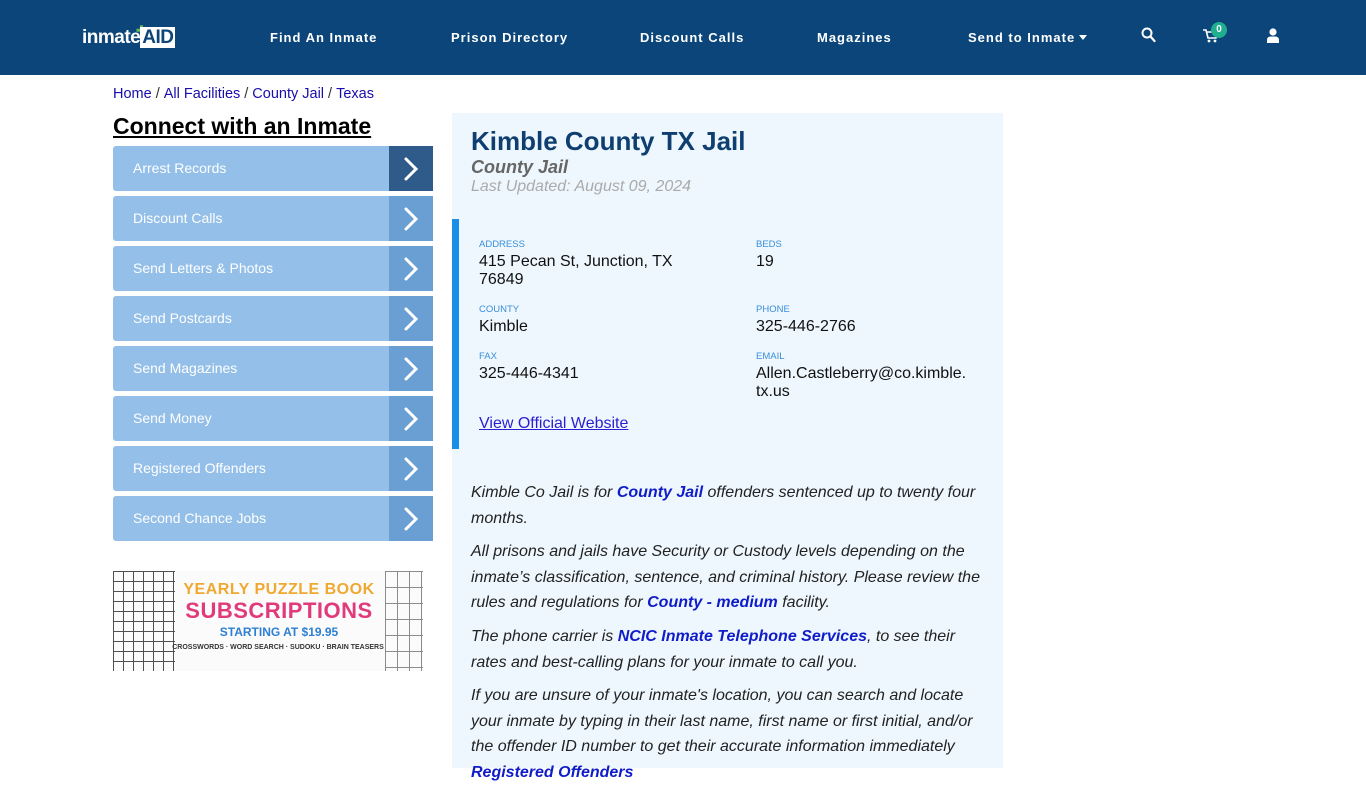 Image resolution: width=1366 pixels, height=785 pixels. I want to click on paragraph-text: facility., so click(803, 602).